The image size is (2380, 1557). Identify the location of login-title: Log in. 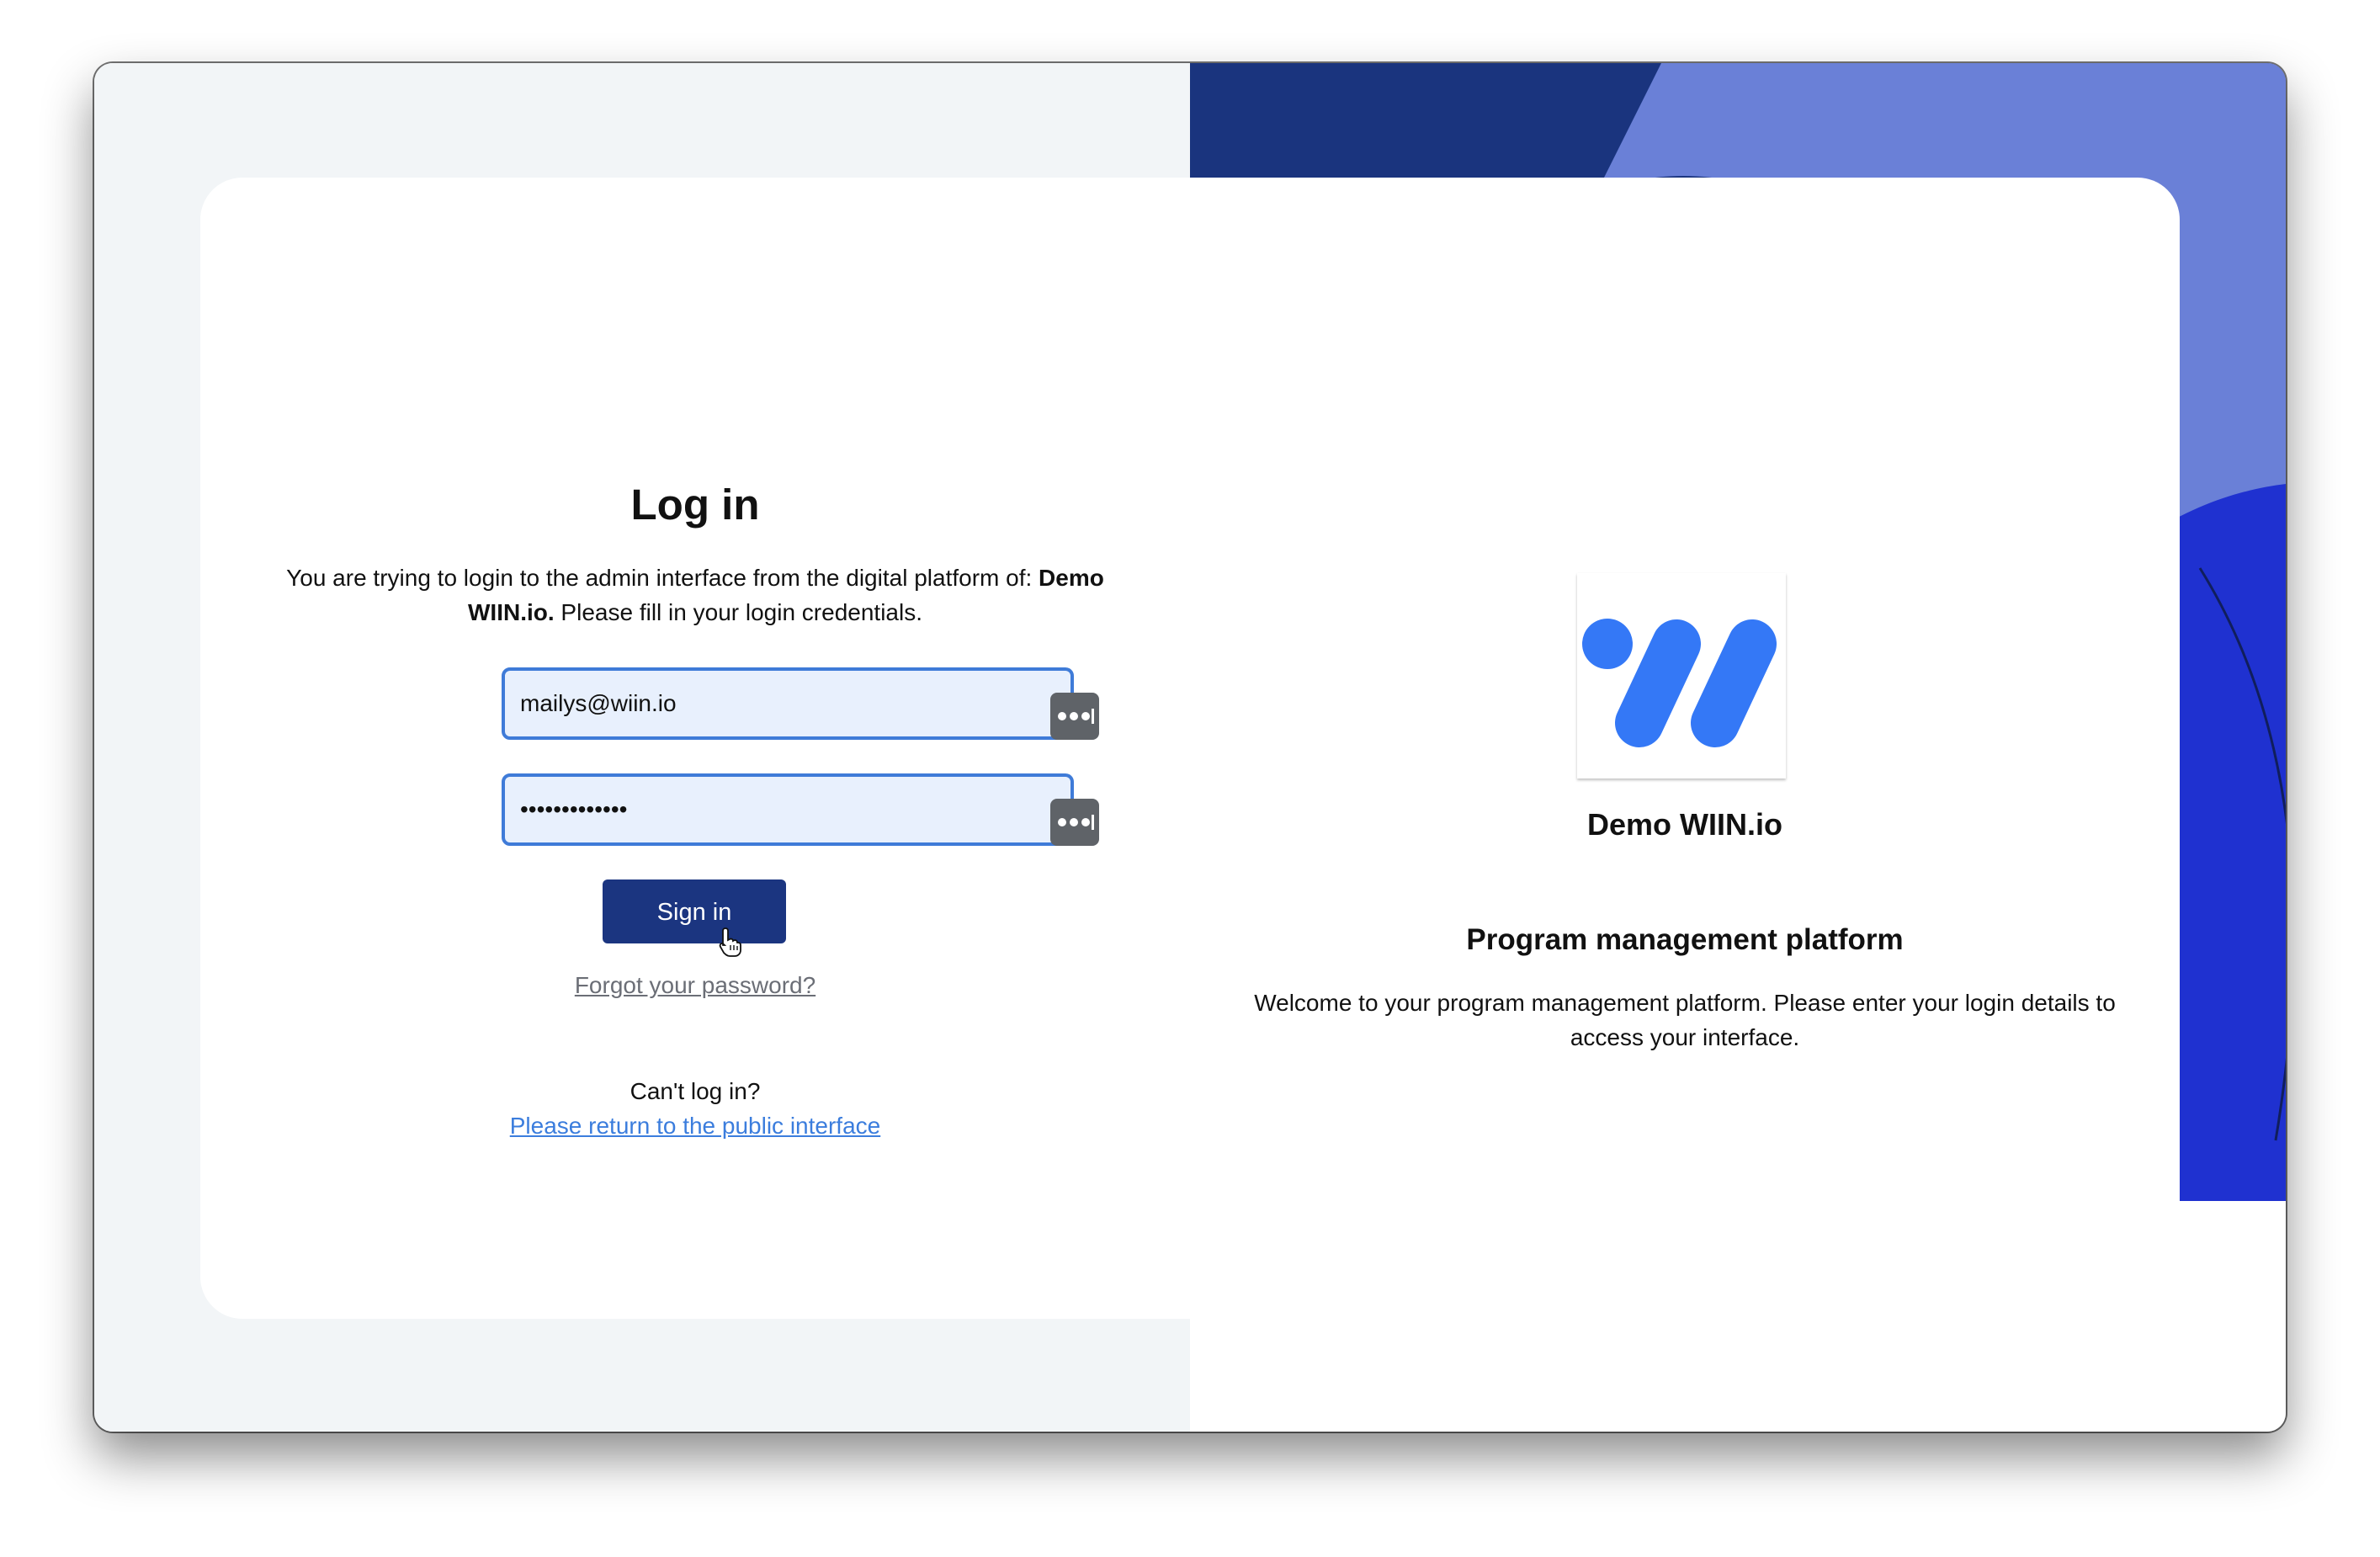
(695, 505).